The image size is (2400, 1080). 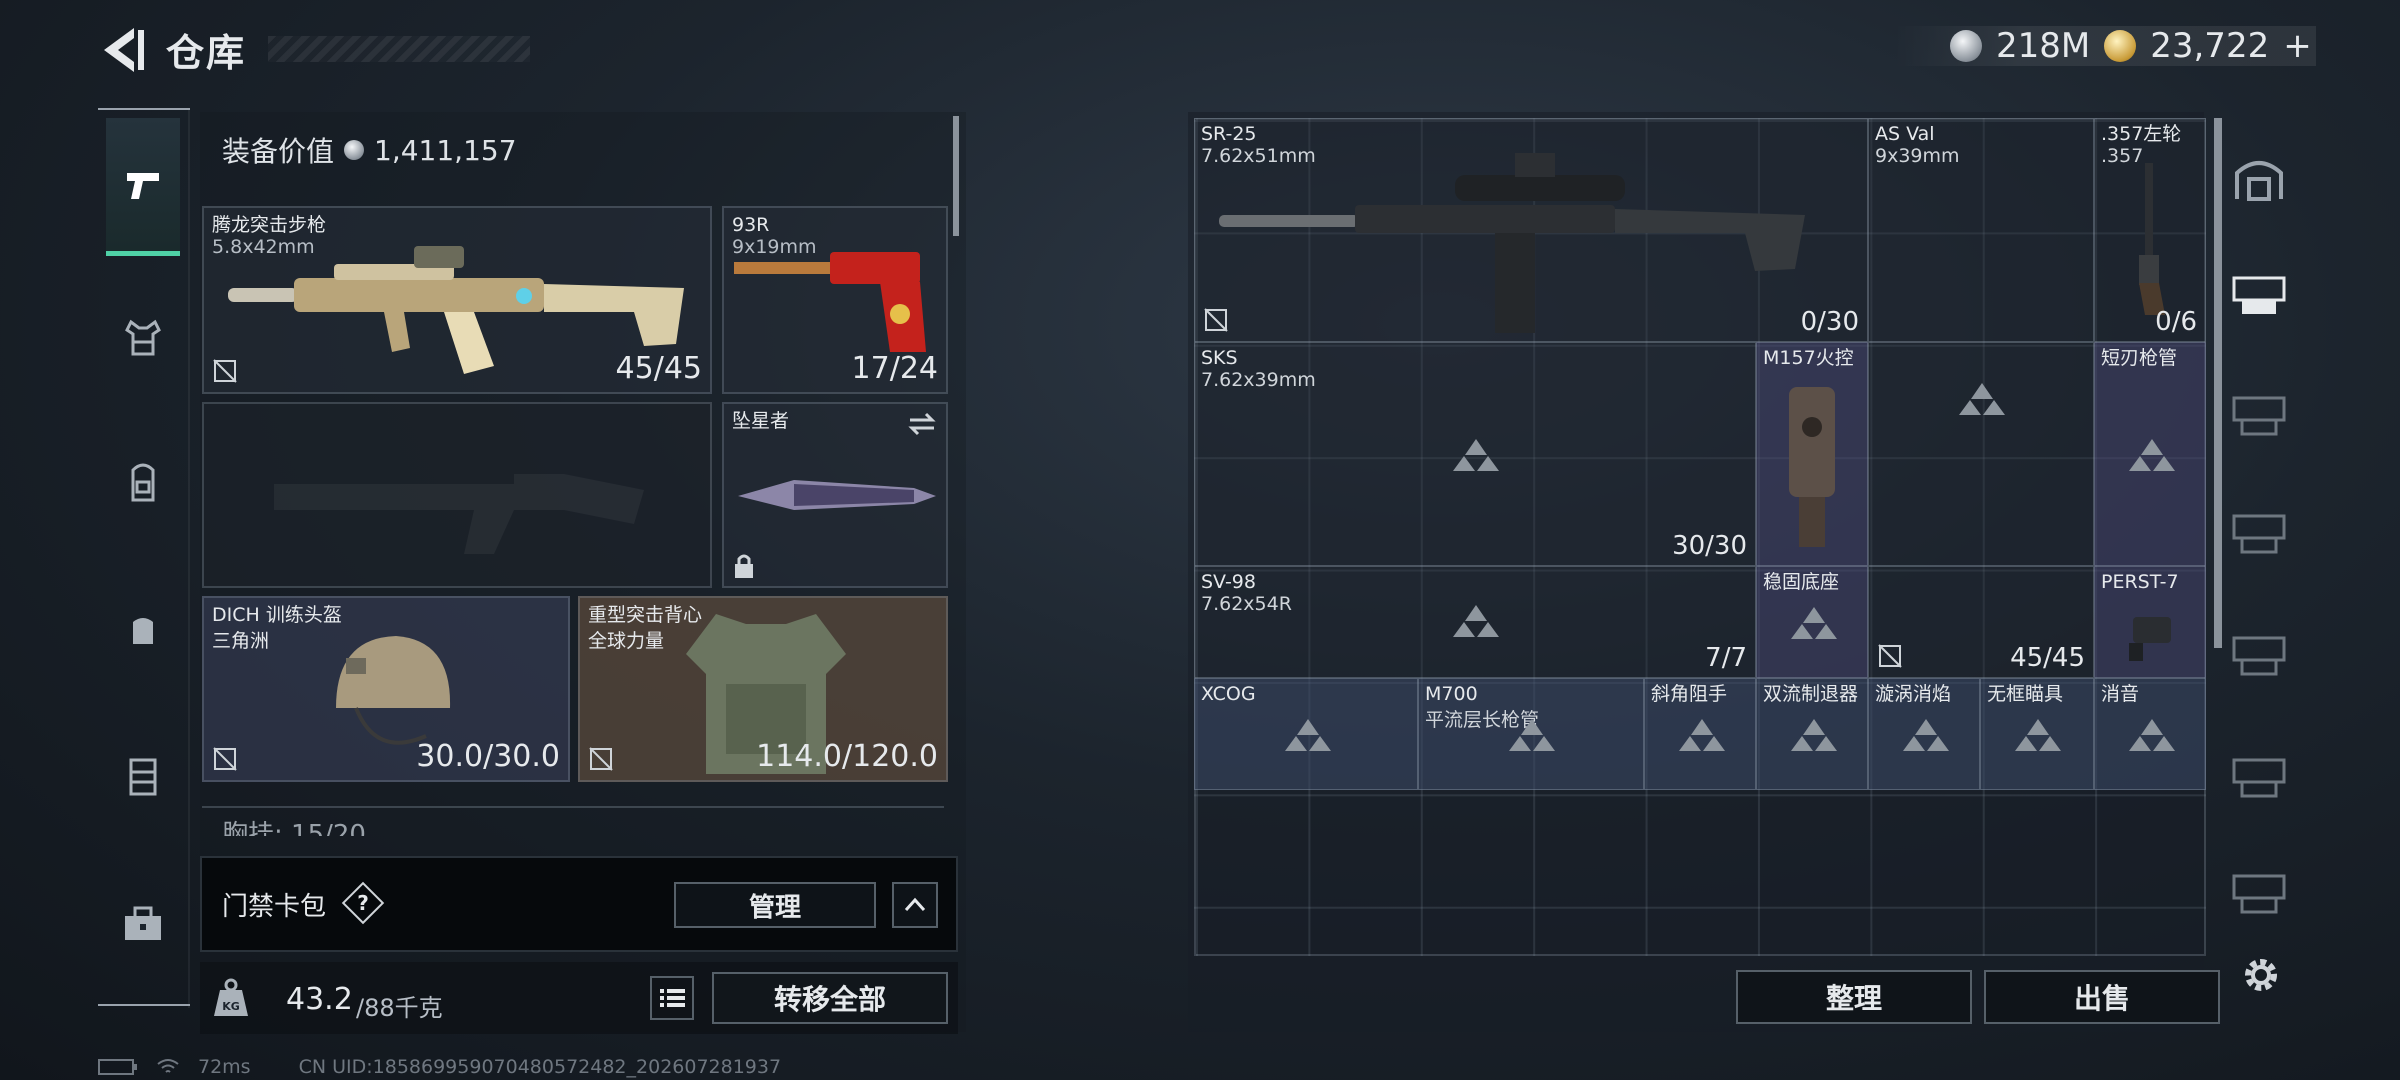 What do you see at coordinates (2102, 997) in the screenshot?
I see `sell-button: 出售` at bounding box center [2102, 997].